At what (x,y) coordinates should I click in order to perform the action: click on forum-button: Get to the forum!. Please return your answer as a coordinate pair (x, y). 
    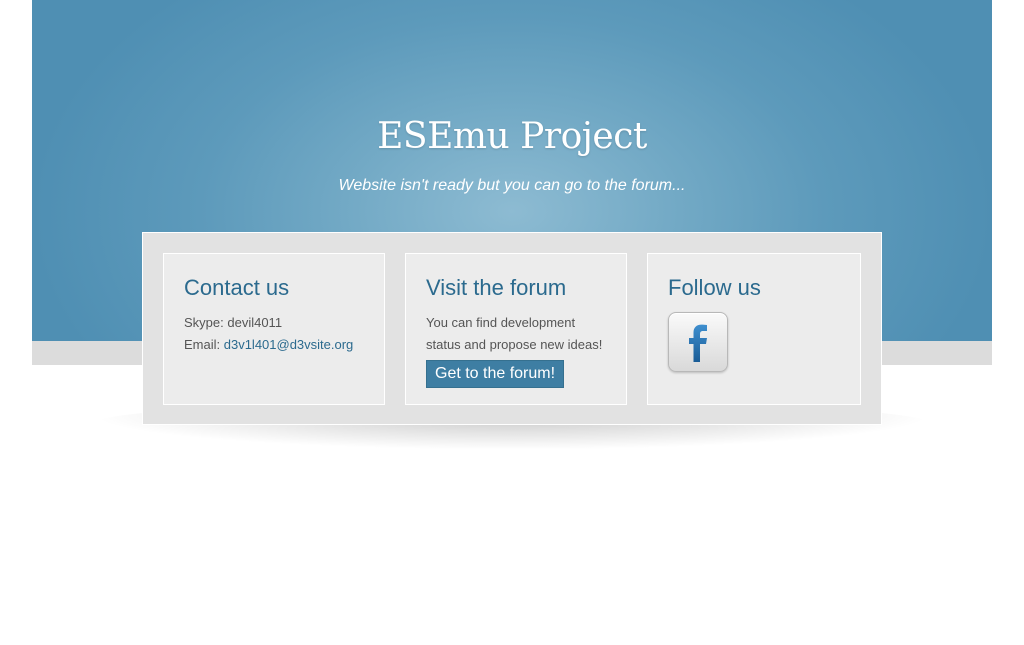
    Looking at the image, I should click on (495, 374).